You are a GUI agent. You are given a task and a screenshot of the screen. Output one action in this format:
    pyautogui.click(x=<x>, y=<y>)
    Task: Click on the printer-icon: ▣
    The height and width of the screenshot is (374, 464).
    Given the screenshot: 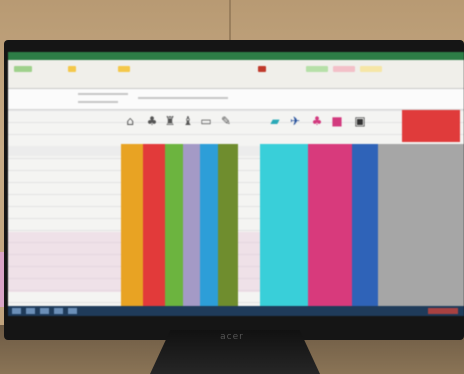 What is the action you would take?
    pyautogui.click(x=360, y=121)
    